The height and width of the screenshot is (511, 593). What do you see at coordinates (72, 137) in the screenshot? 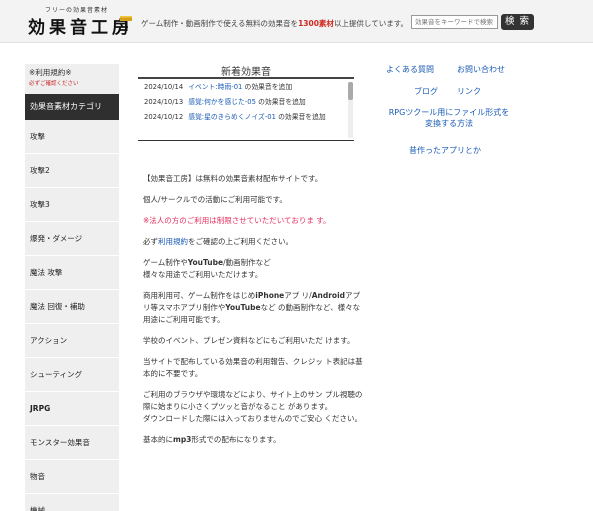
I see `sidebar-item-attack: 攻撃` at bounding box center [72, 137].